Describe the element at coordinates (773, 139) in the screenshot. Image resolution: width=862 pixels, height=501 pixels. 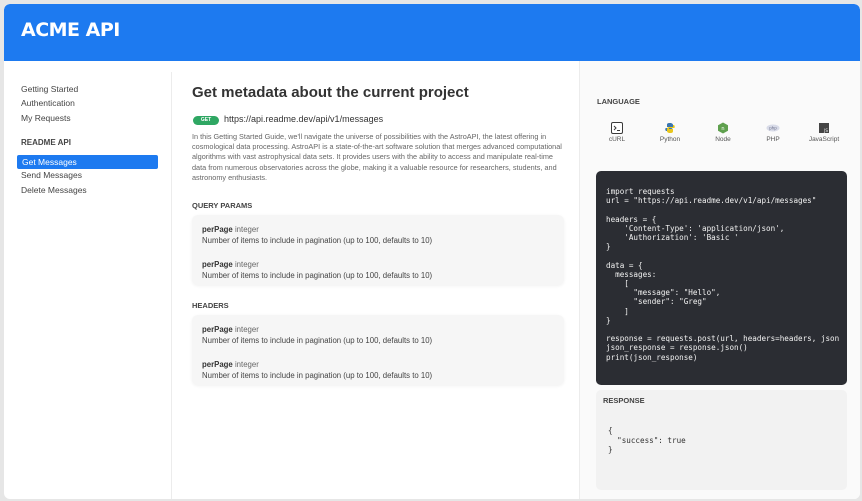
I see `language-label: PHP` at that location.